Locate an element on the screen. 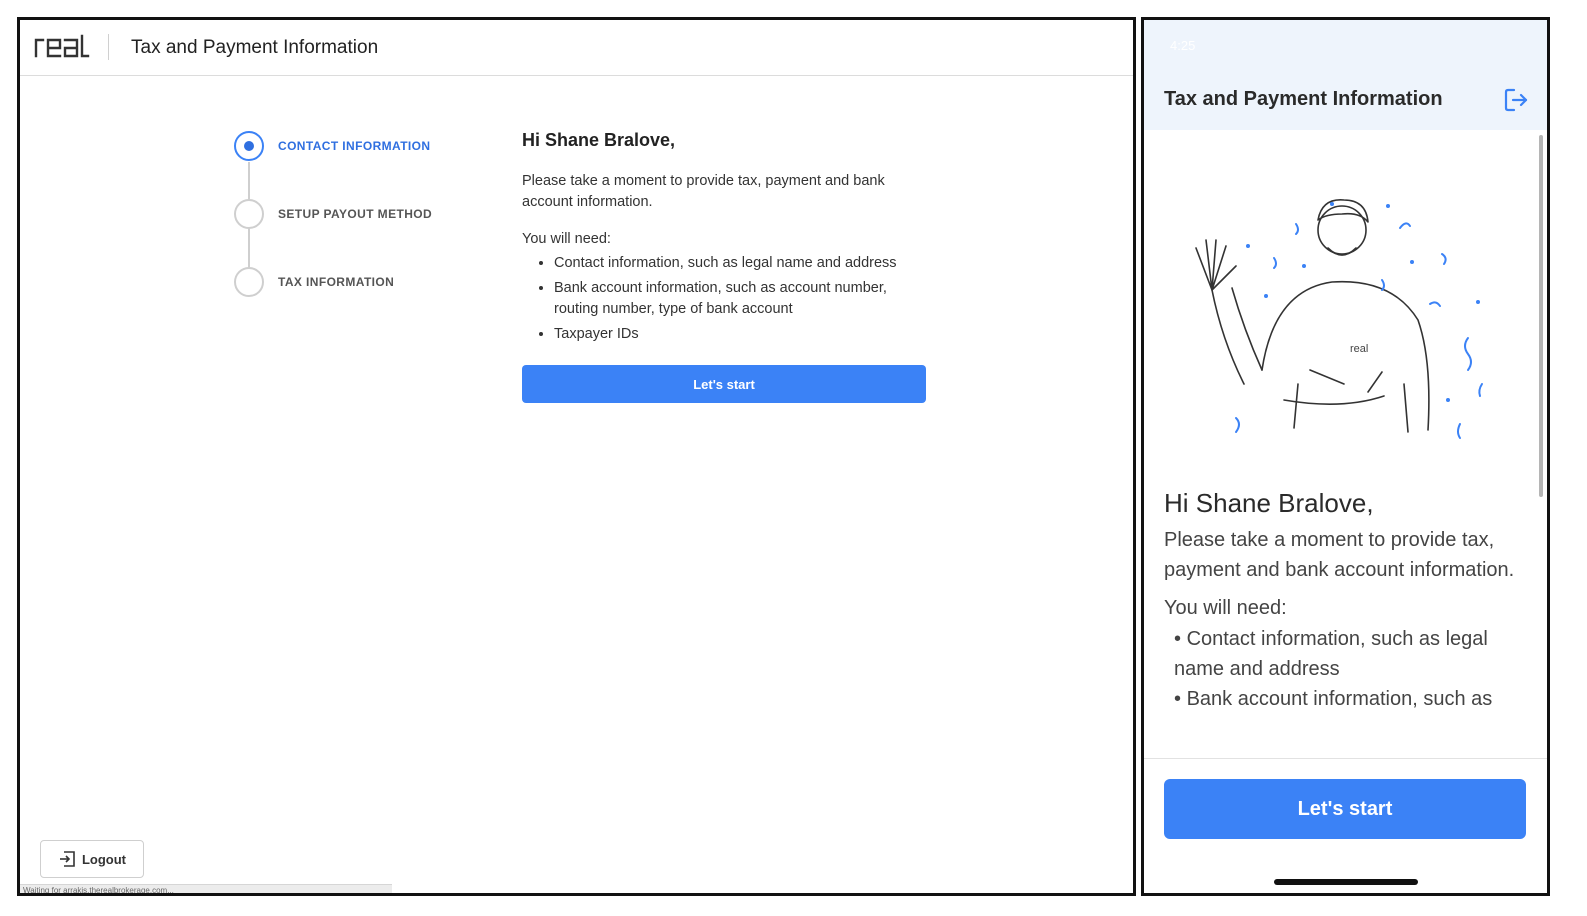  logout-label: Logout is located at coordinates (104, 859).